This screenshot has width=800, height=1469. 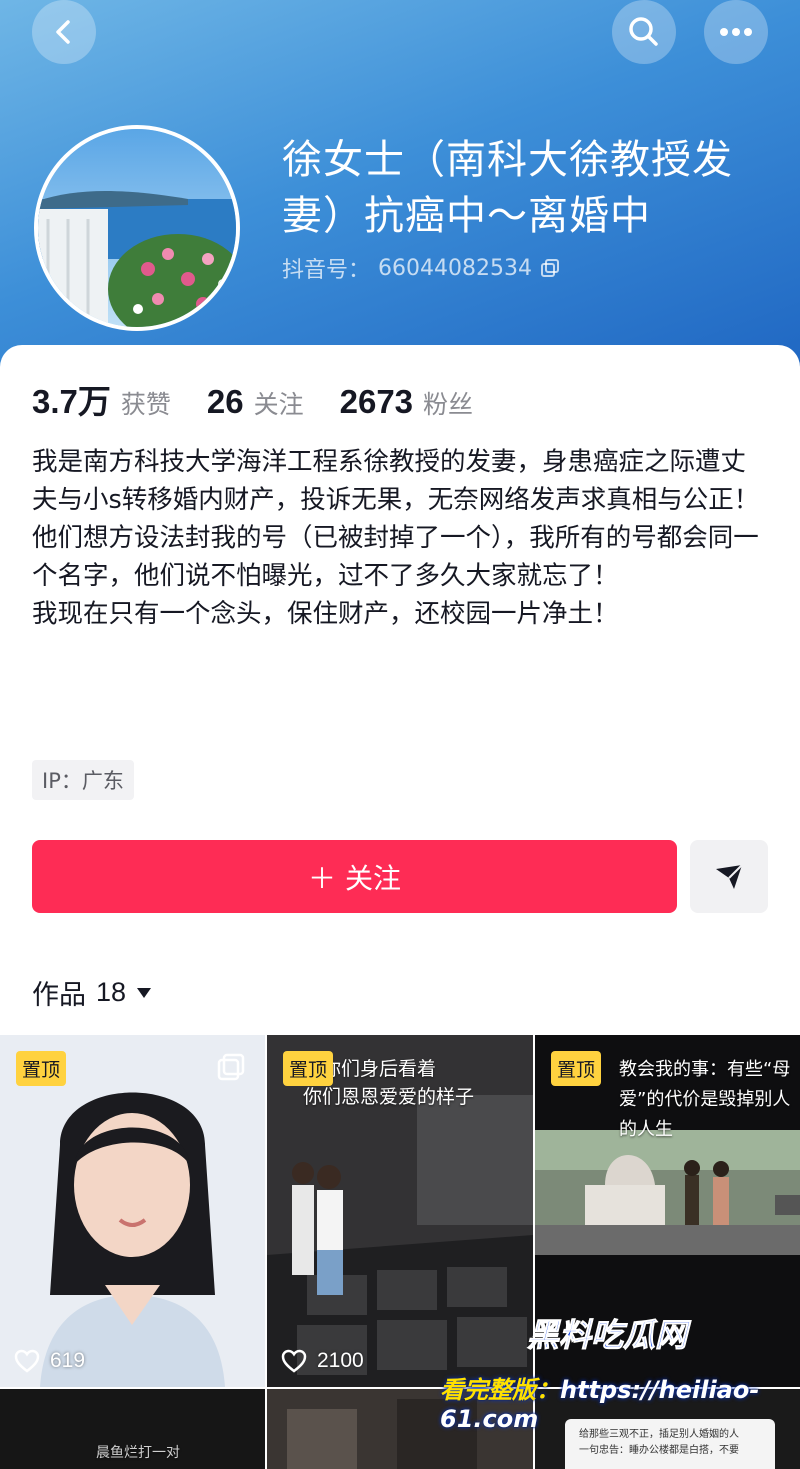 What do you see at coordinates (71, 401) in the screenshot?
I see `stat-value: 3.7万` at bounding box center [71, 401].